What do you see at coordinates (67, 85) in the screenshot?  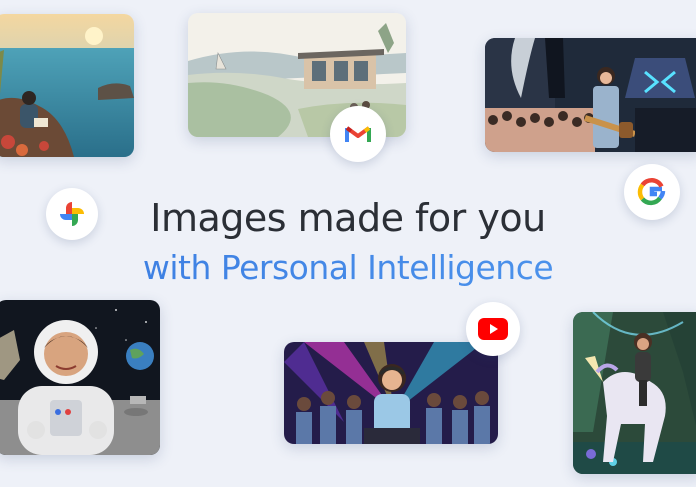 I see `reading-on-rocks-image` at bounding box center [67, 85].